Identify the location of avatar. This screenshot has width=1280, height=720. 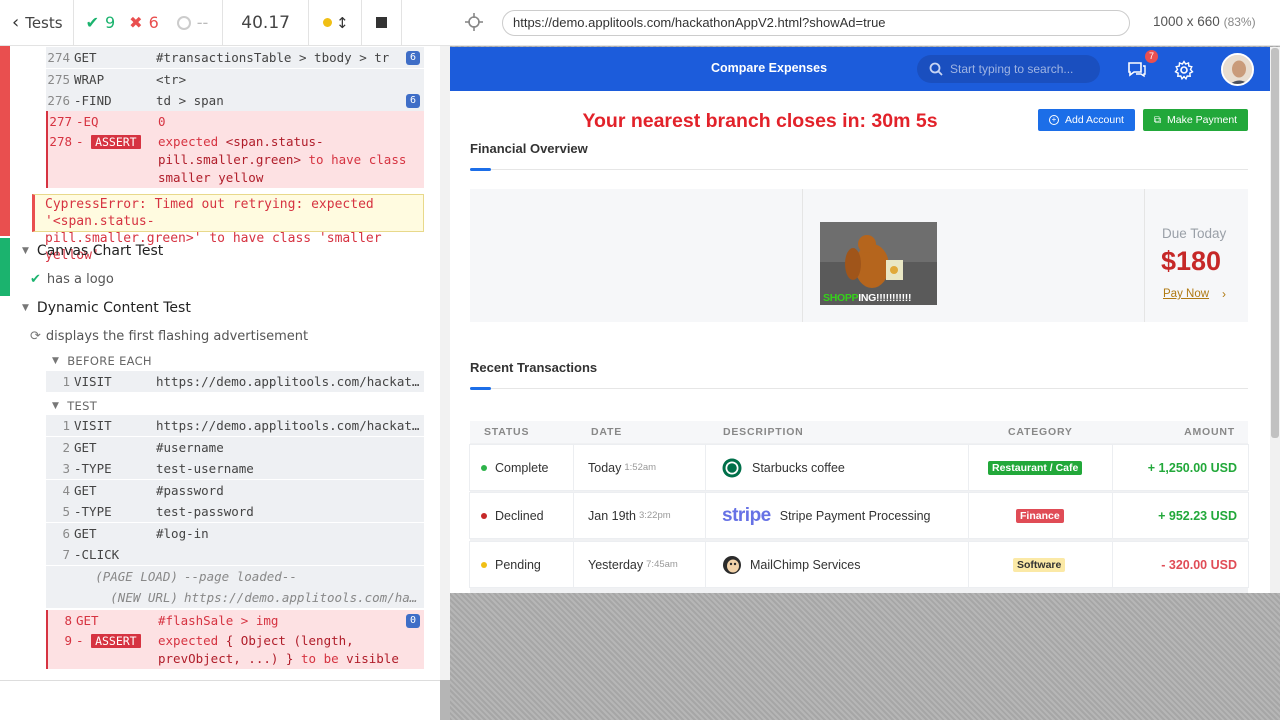
(1237, 69).